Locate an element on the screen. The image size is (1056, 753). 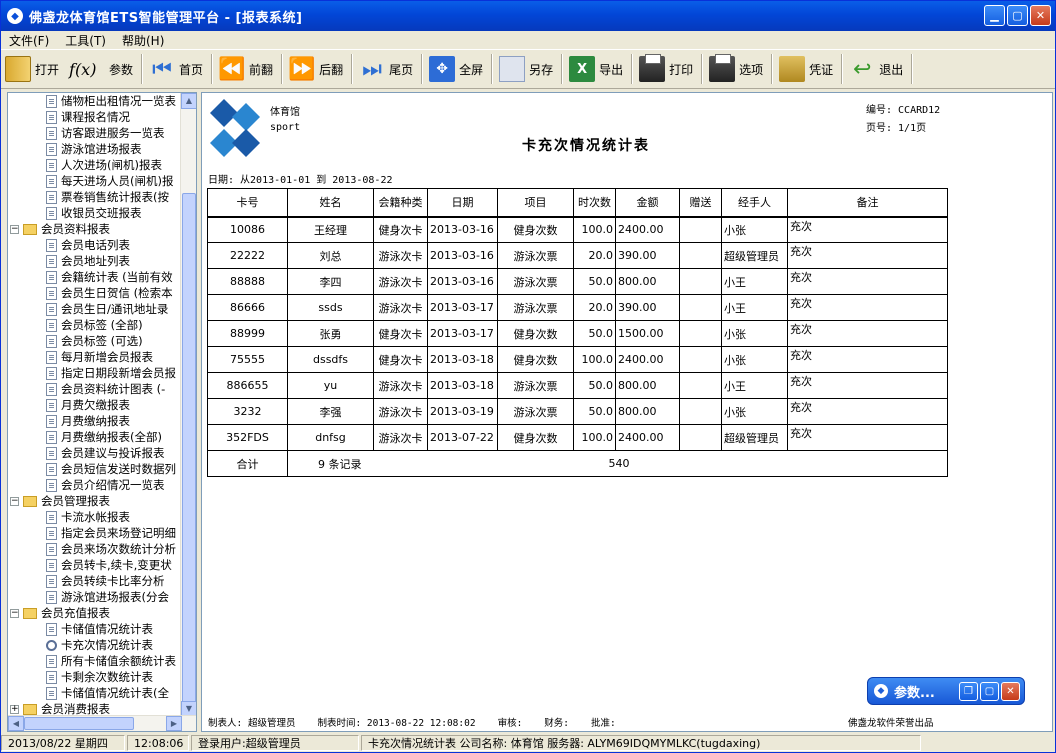
cell-name: 刘总 is located at coordinates (330, 255).